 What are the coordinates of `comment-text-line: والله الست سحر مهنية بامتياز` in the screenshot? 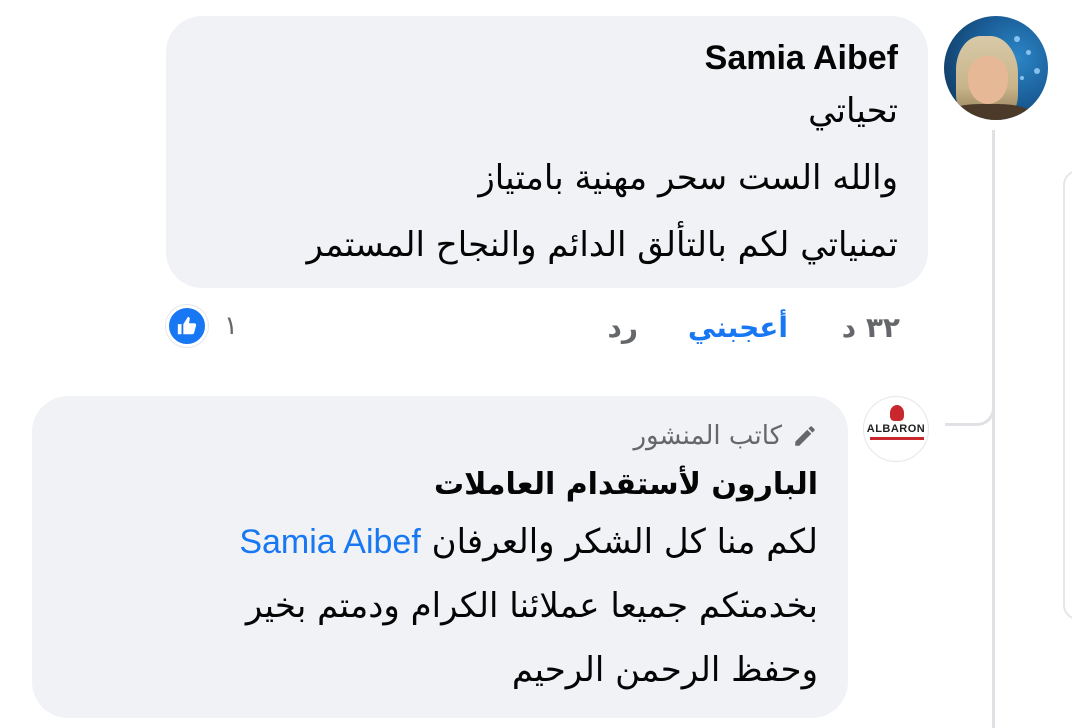 It's located at (688, 178).